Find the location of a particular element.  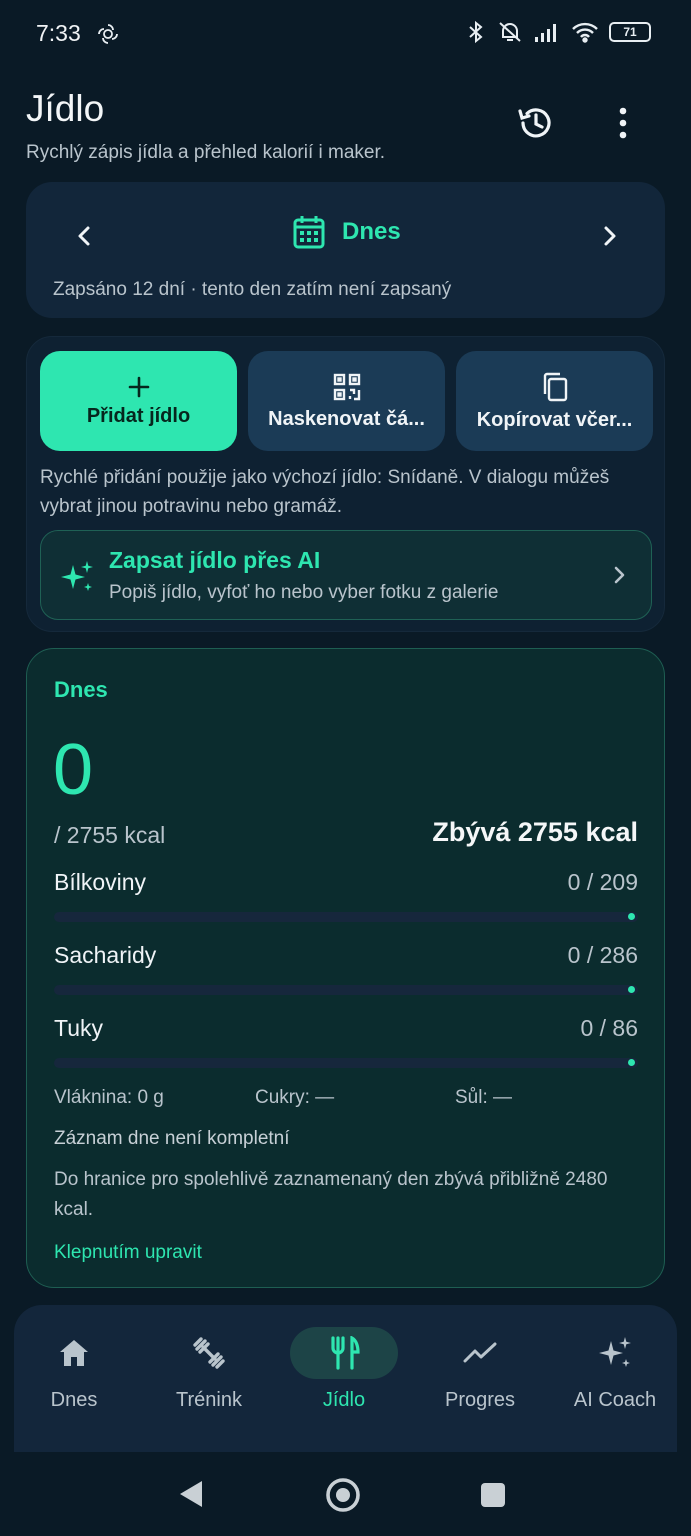

day-status-note: Záznam dne není kompletní is located at coordinates (172, 1138).